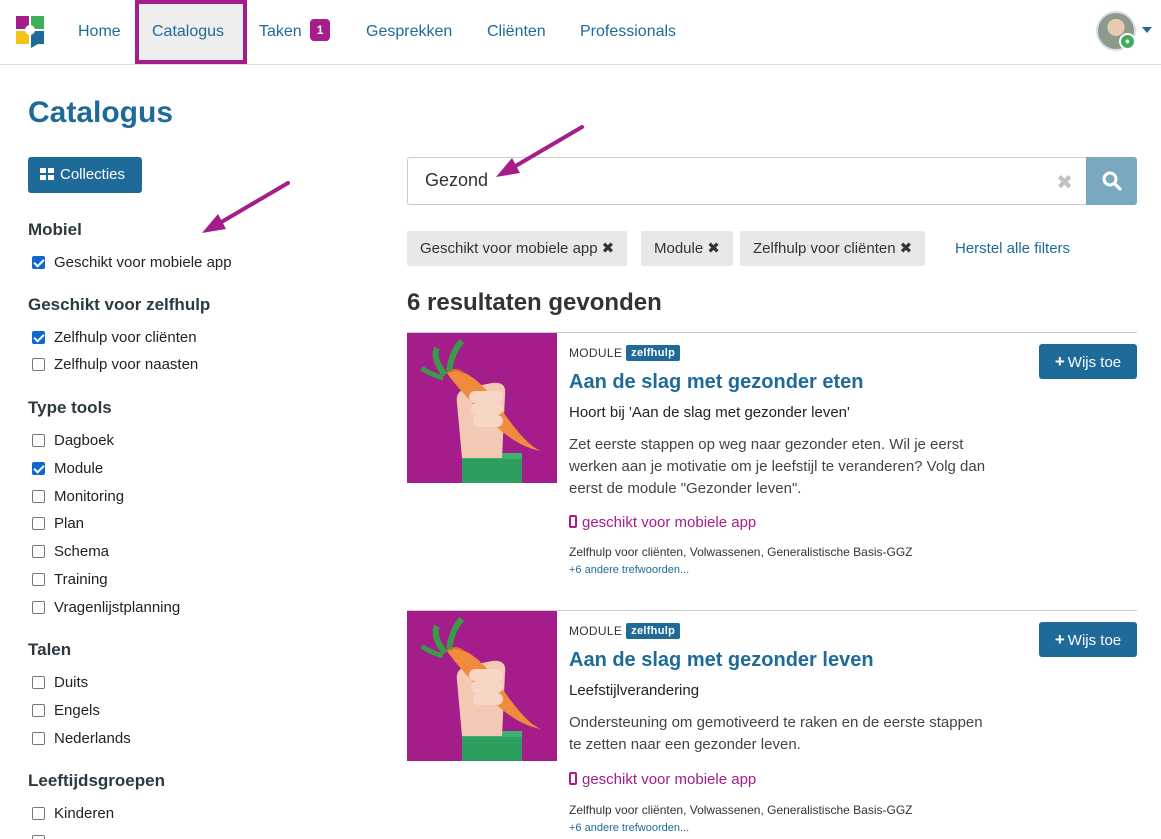 Image resolution: width=1161 pixels, height=839 pixels. What do you see at coordinates (409, 32) in the screenshot?
I see `nav-gesprekken: Gesprekken` at bounding box center [409, 32].